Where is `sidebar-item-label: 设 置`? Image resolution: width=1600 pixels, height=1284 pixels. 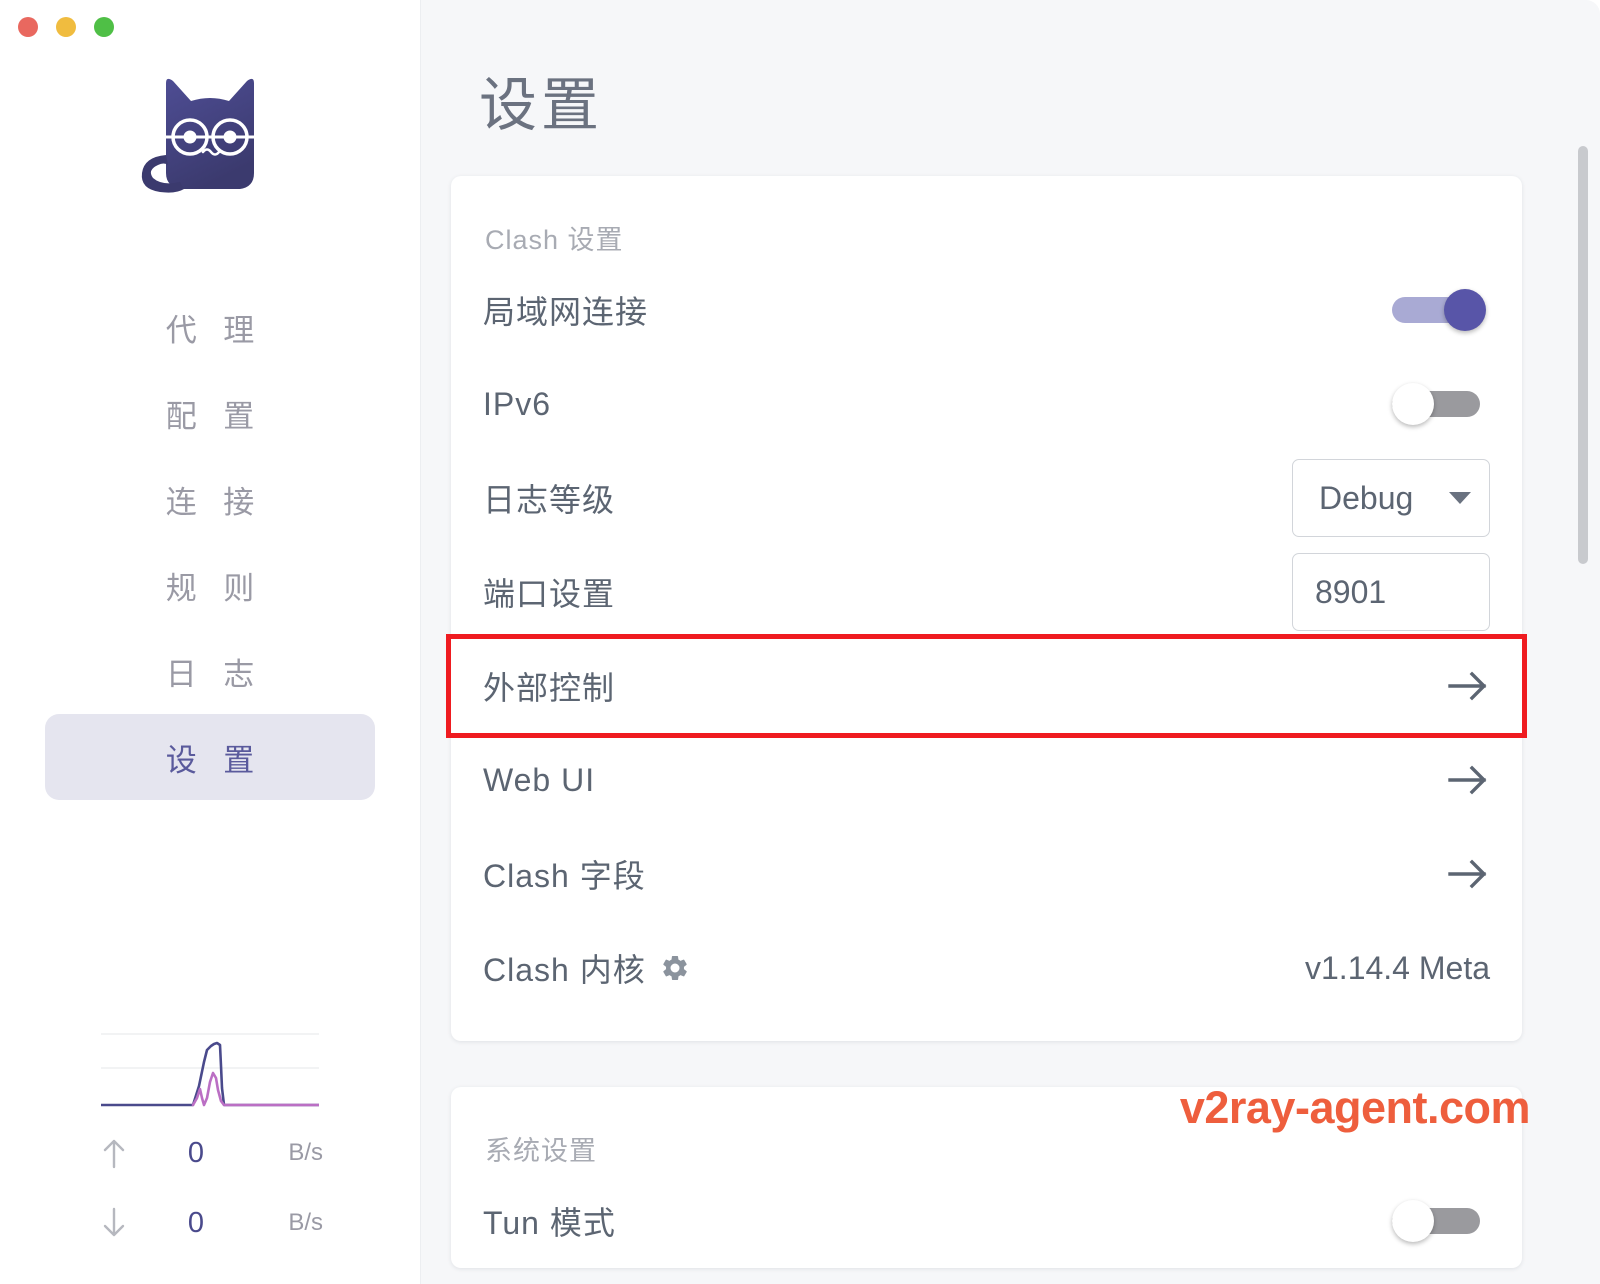
sidebar-item-label: 设 置 is located at coordinates (214, 760).